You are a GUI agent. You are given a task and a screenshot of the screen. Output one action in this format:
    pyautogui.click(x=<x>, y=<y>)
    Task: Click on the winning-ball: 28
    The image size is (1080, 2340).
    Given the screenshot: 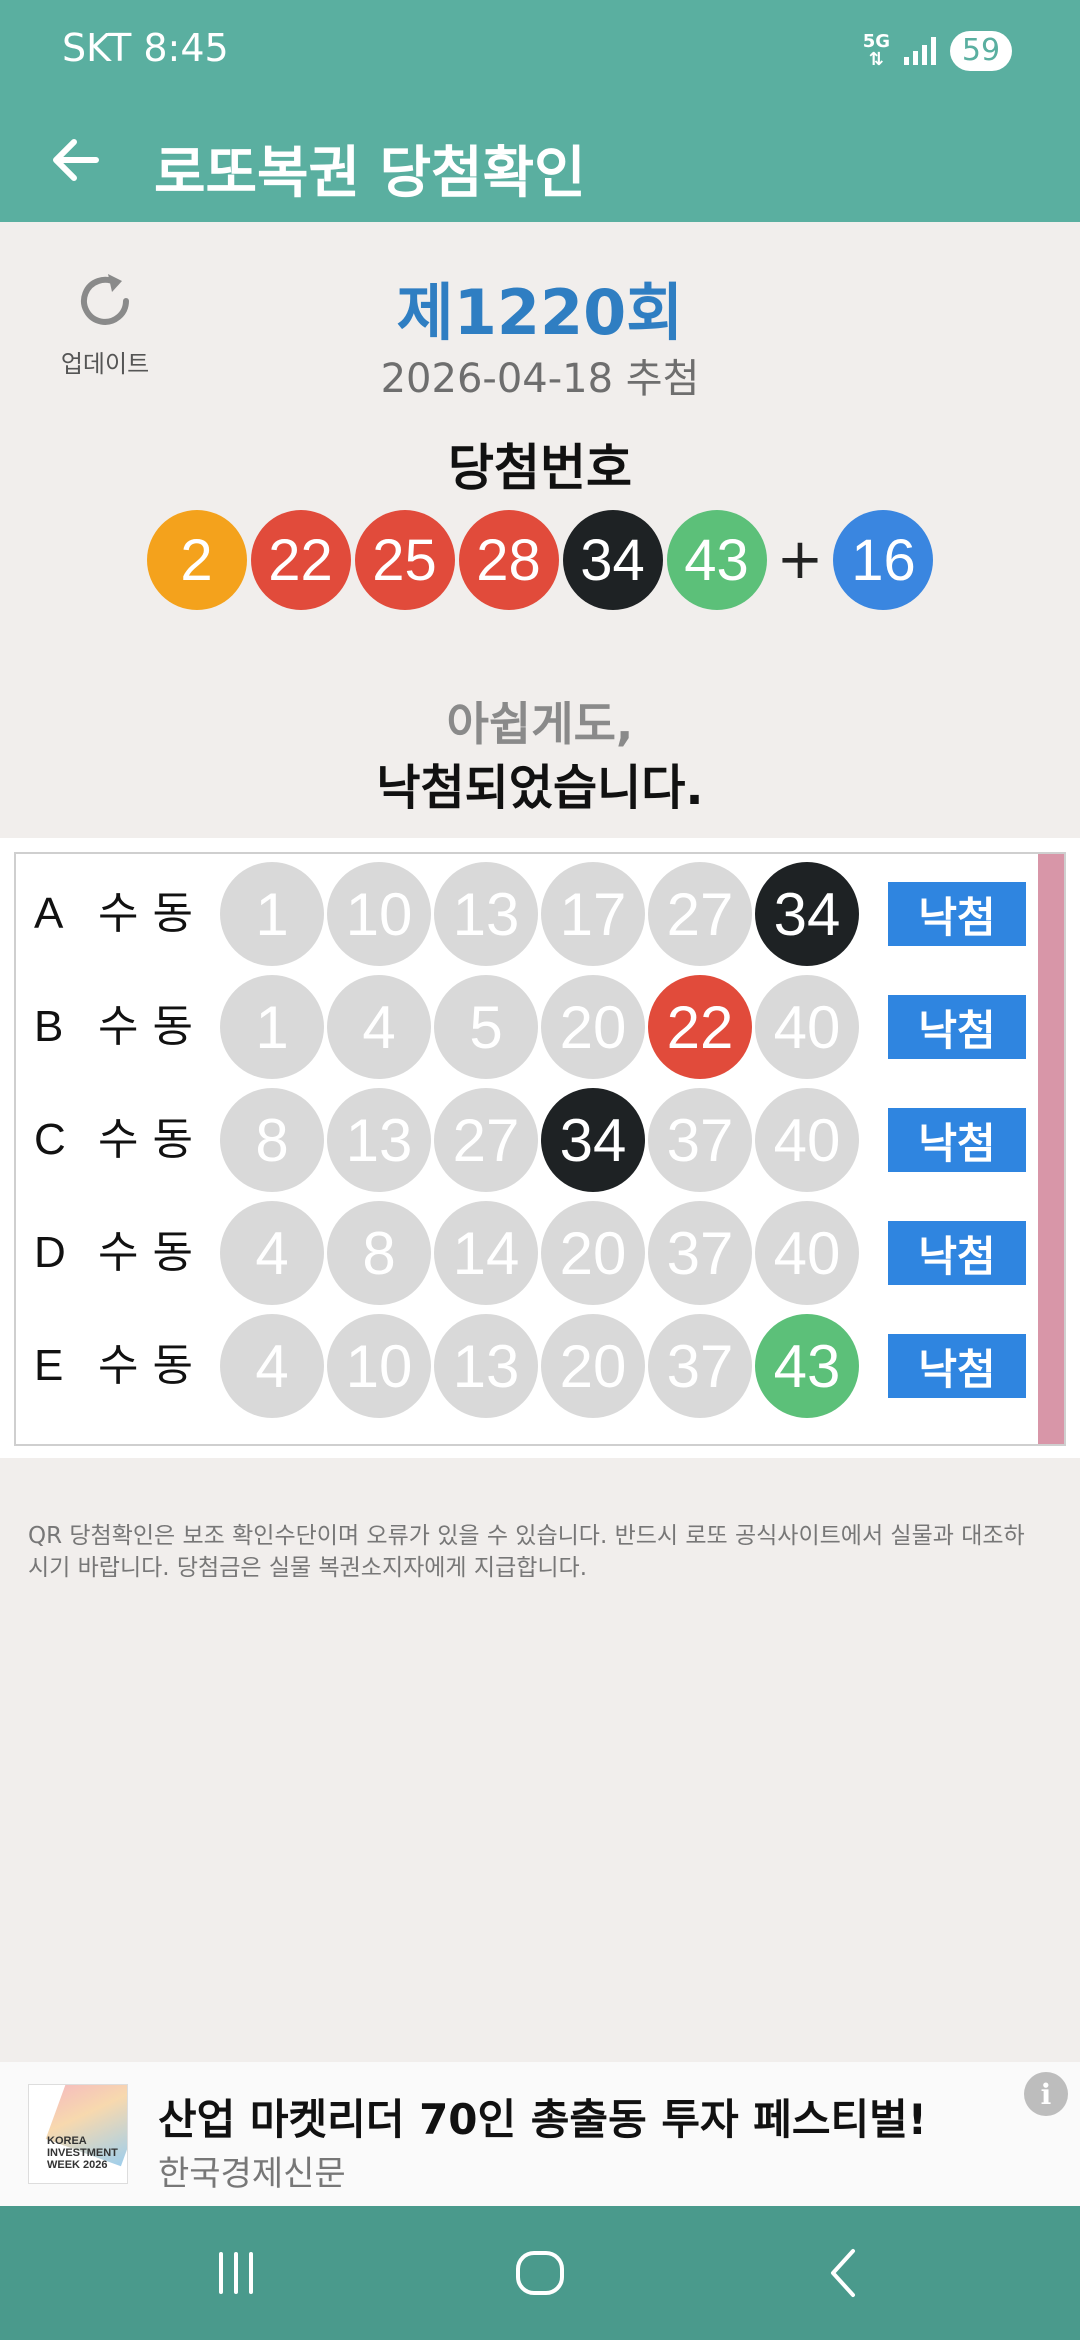 What is the action you would take?
    pyautogui.click(x=508, y=560)
    